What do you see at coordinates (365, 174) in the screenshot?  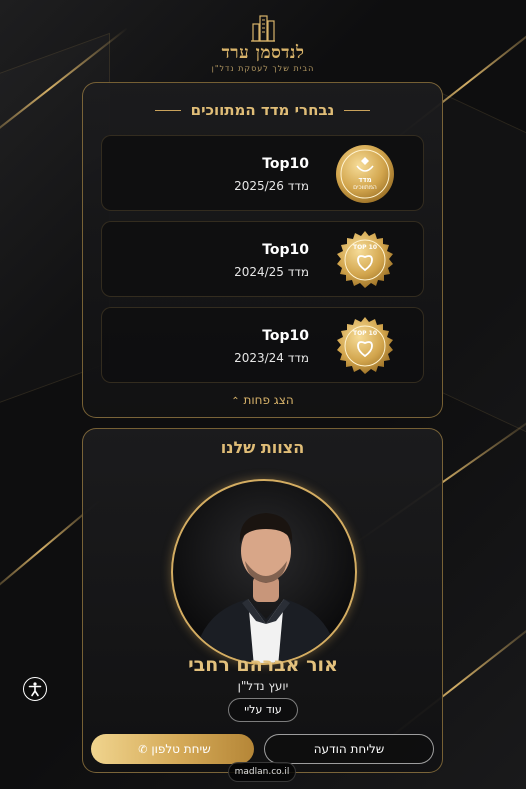 I see `award-badge-icon: מדד המתווכים` at bounding box center [365, 174].